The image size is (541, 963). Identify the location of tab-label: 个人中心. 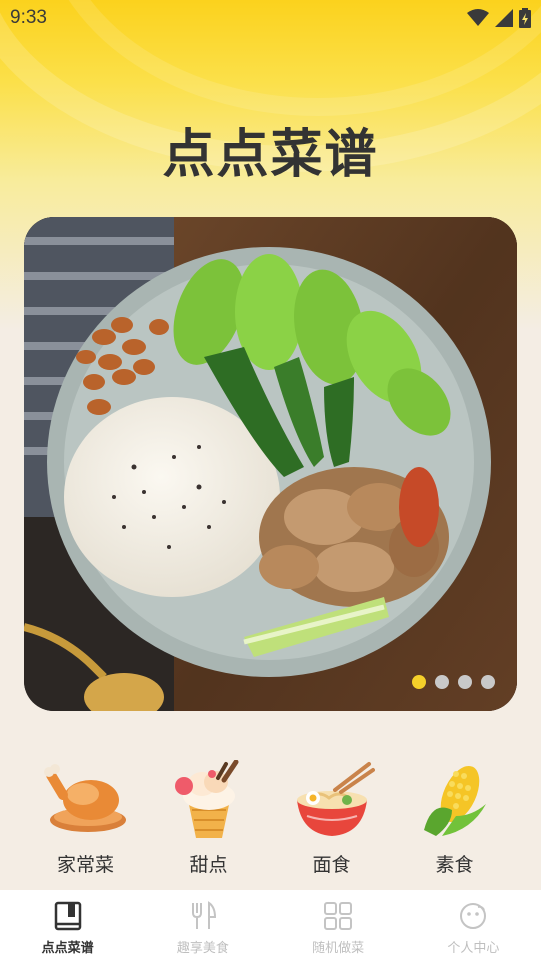
(473, 948).